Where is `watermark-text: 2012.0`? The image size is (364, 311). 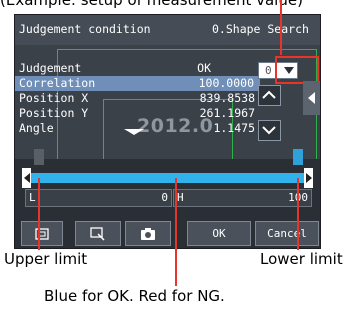 watermark-text: 2012.0 is located at coordinates (175, 126).